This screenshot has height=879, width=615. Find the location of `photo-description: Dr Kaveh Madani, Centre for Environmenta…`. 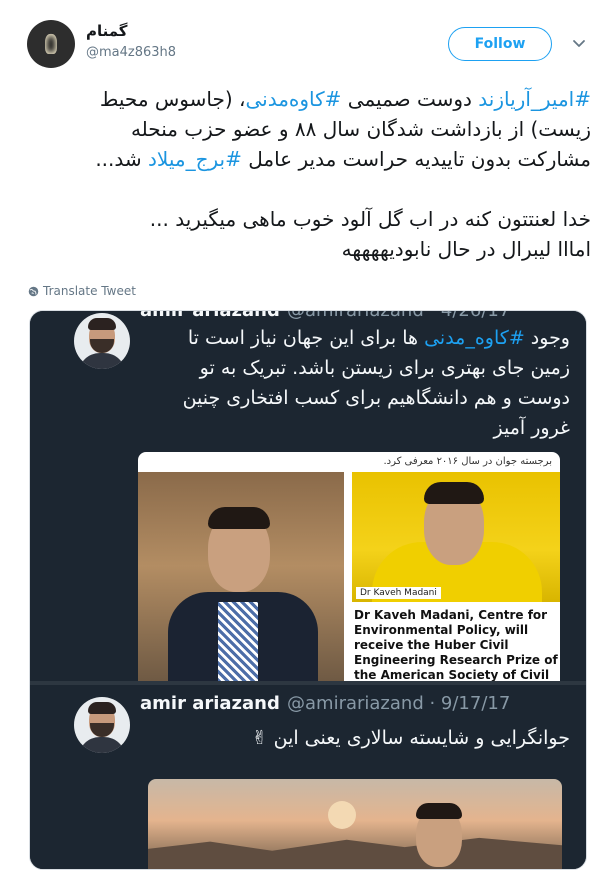

photo-description: Dr Kaveh Madani, Centre for Environmenta… is located at coordinates (456, 644).